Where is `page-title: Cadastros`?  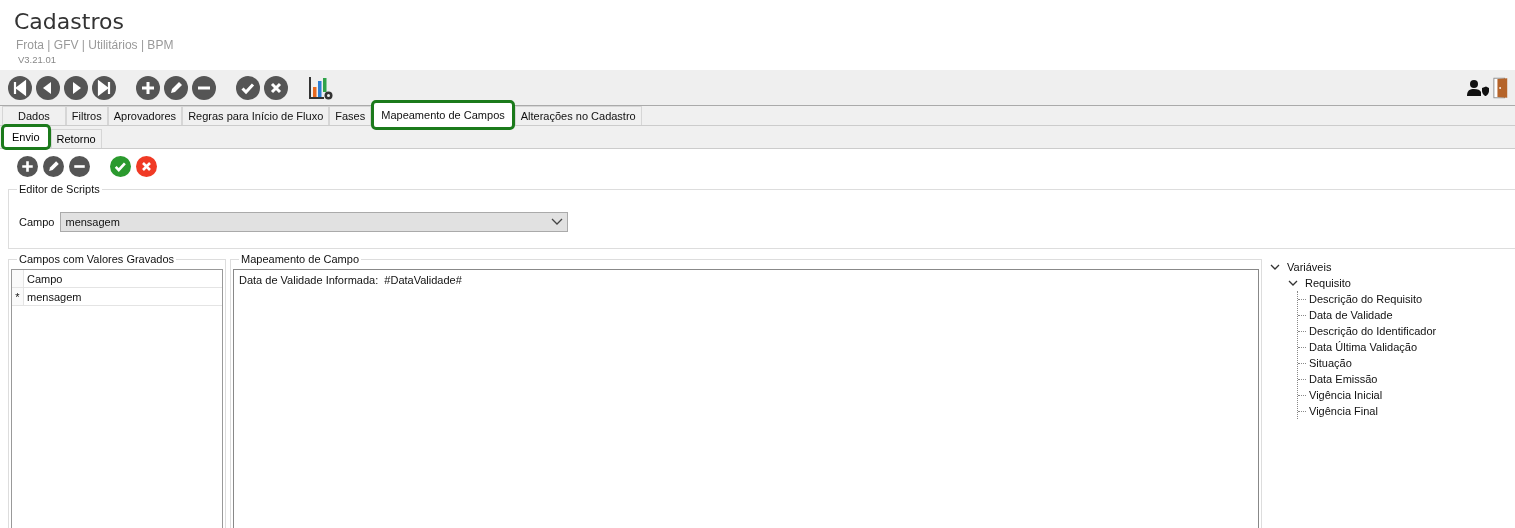 page-title: Cadastros is located at coordinates (69, 22).